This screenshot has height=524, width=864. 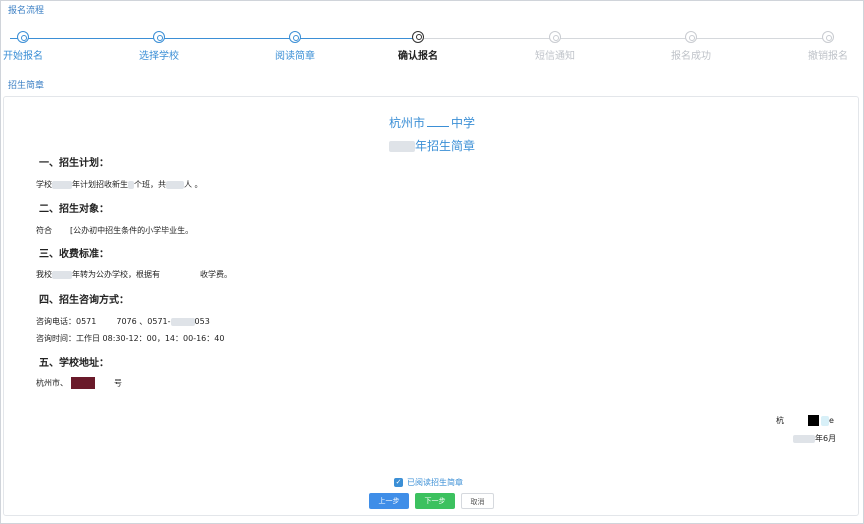 I want to click on text-fragment: 学校, so click(x=44, y=184).